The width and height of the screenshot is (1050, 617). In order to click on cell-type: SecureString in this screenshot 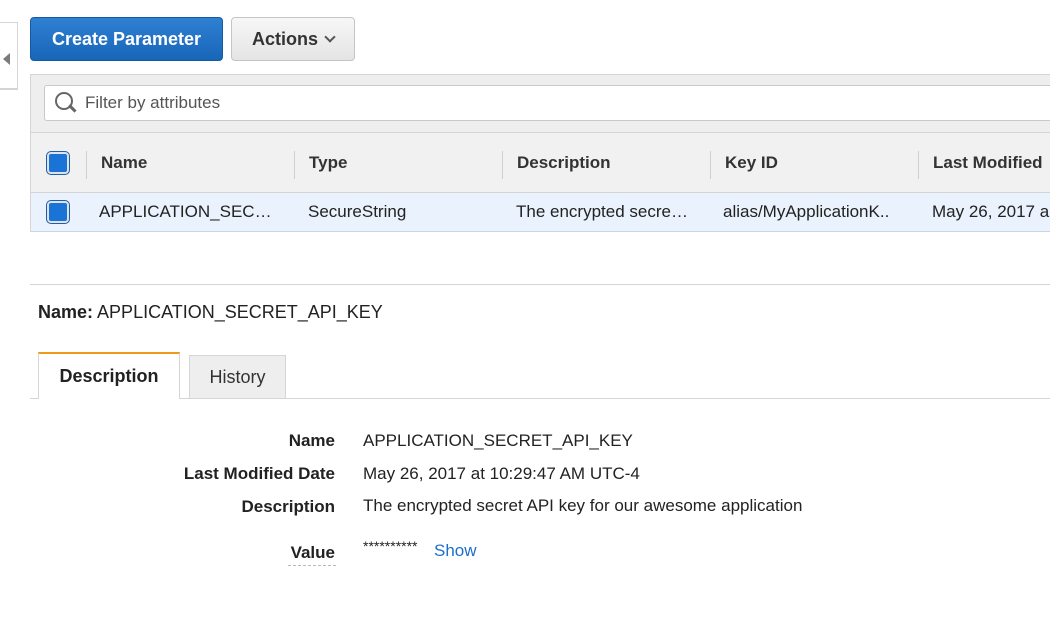, I will do `click(357, 211)`.